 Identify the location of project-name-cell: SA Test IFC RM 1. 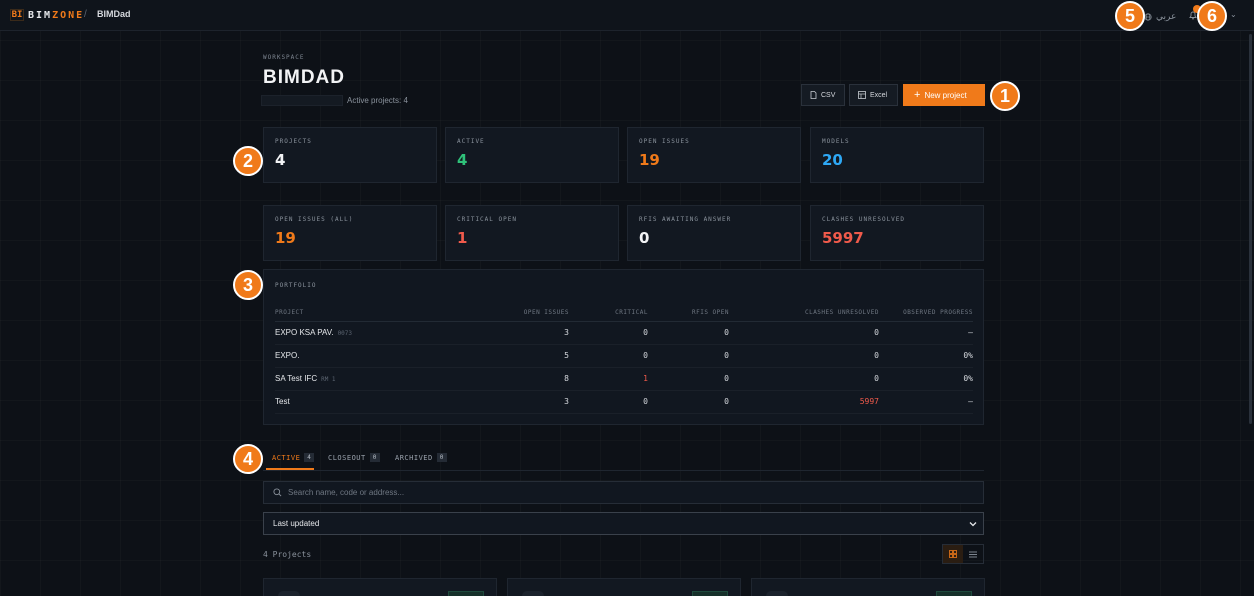
(360, 379).